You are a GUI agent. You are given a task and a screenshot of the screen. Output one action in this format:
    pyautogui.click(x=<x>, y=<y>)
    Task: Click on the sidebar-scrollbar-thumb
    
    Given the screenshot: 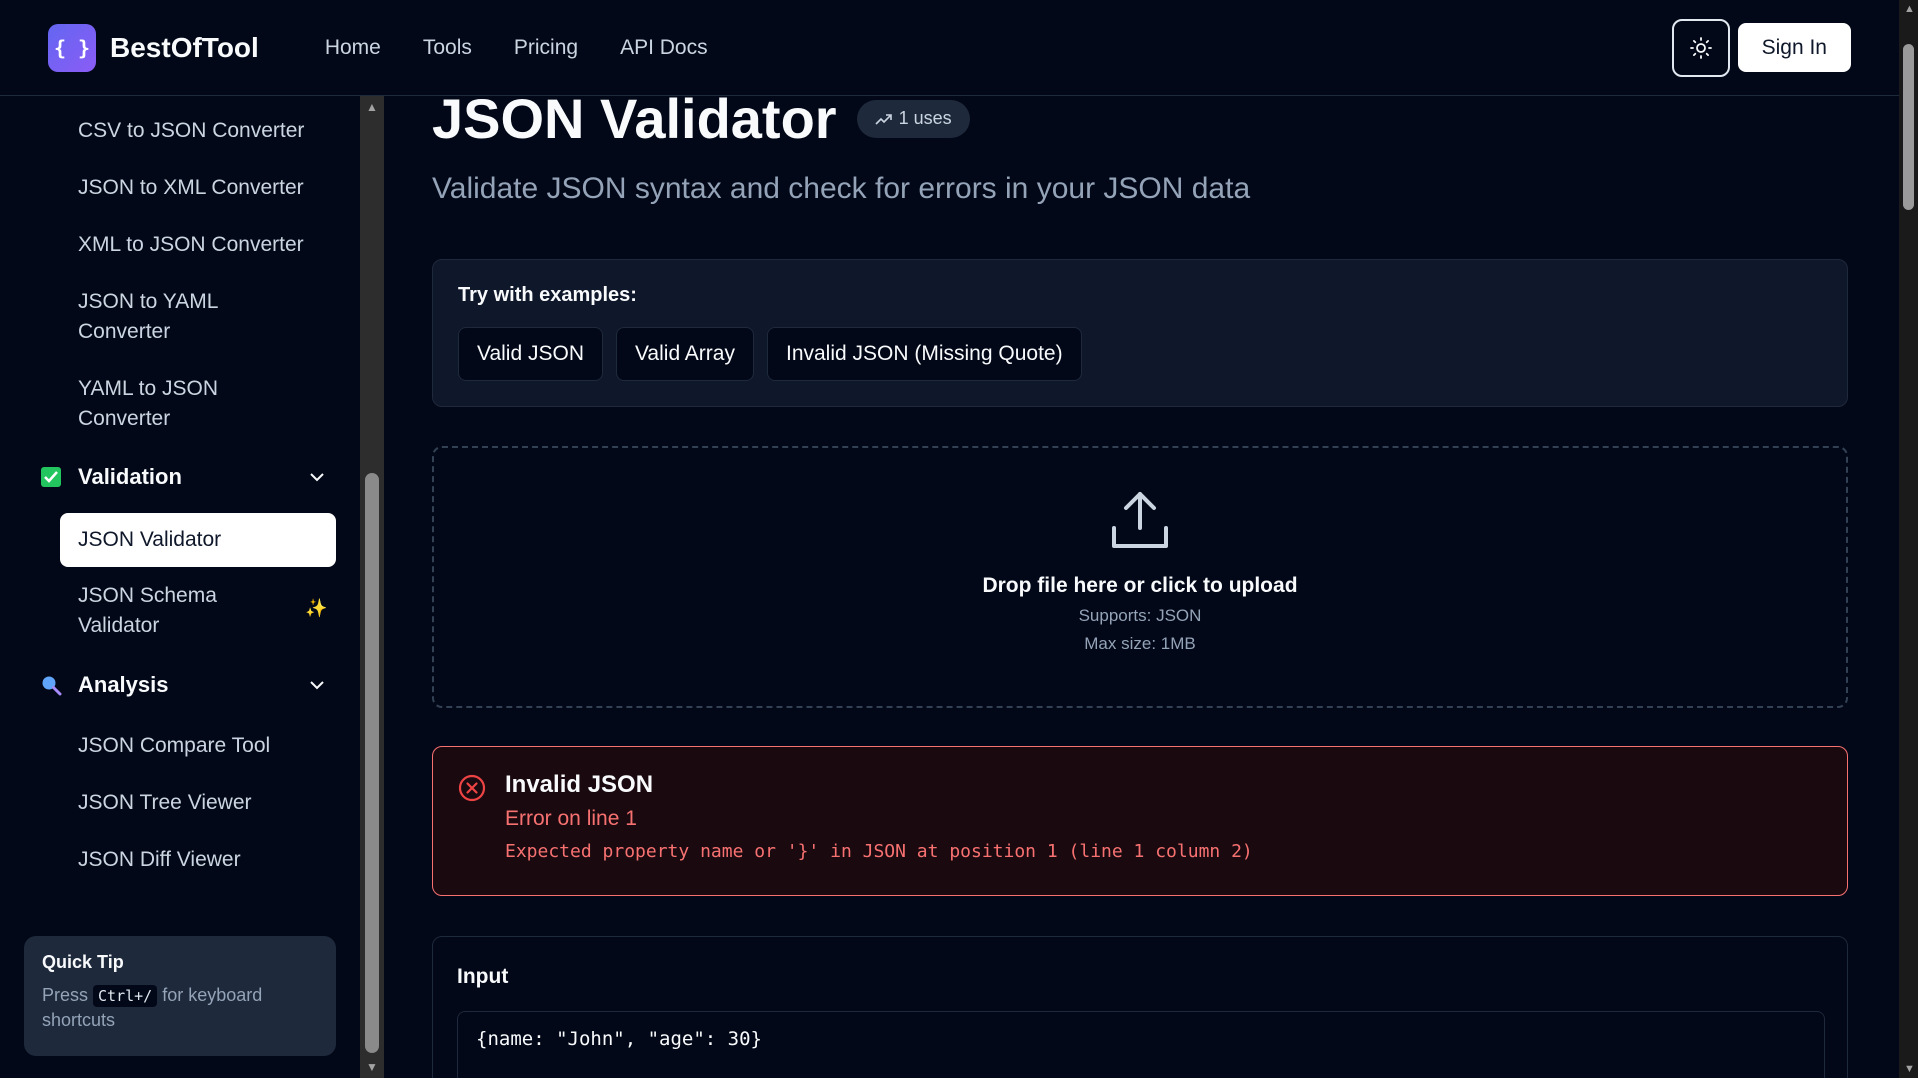 What is the action you would take?
    pyautogui.click(x=372, y=763)
    